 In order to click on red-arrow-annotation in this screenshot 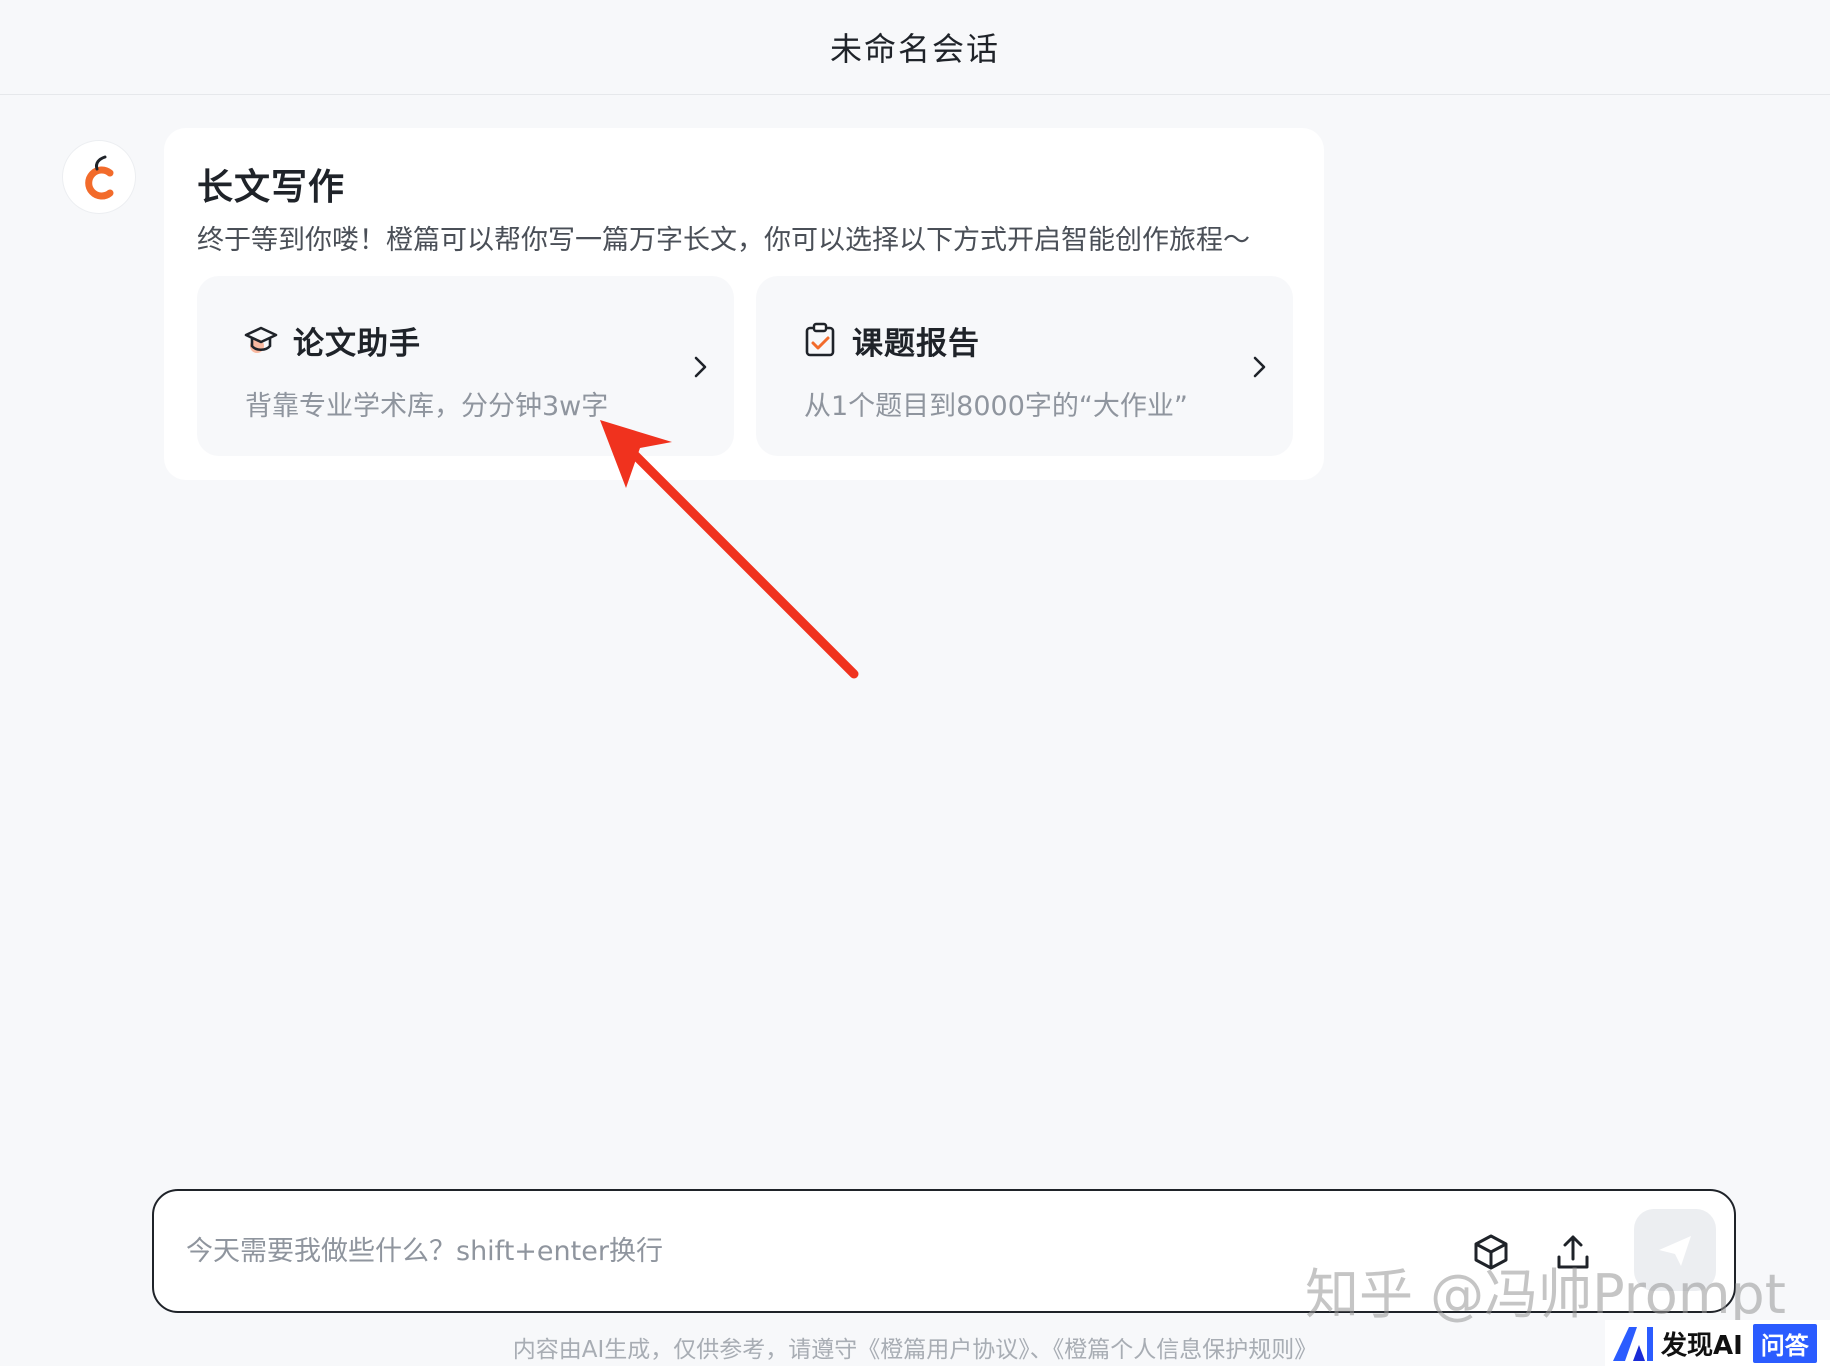, I will do `click(729, 549)`.